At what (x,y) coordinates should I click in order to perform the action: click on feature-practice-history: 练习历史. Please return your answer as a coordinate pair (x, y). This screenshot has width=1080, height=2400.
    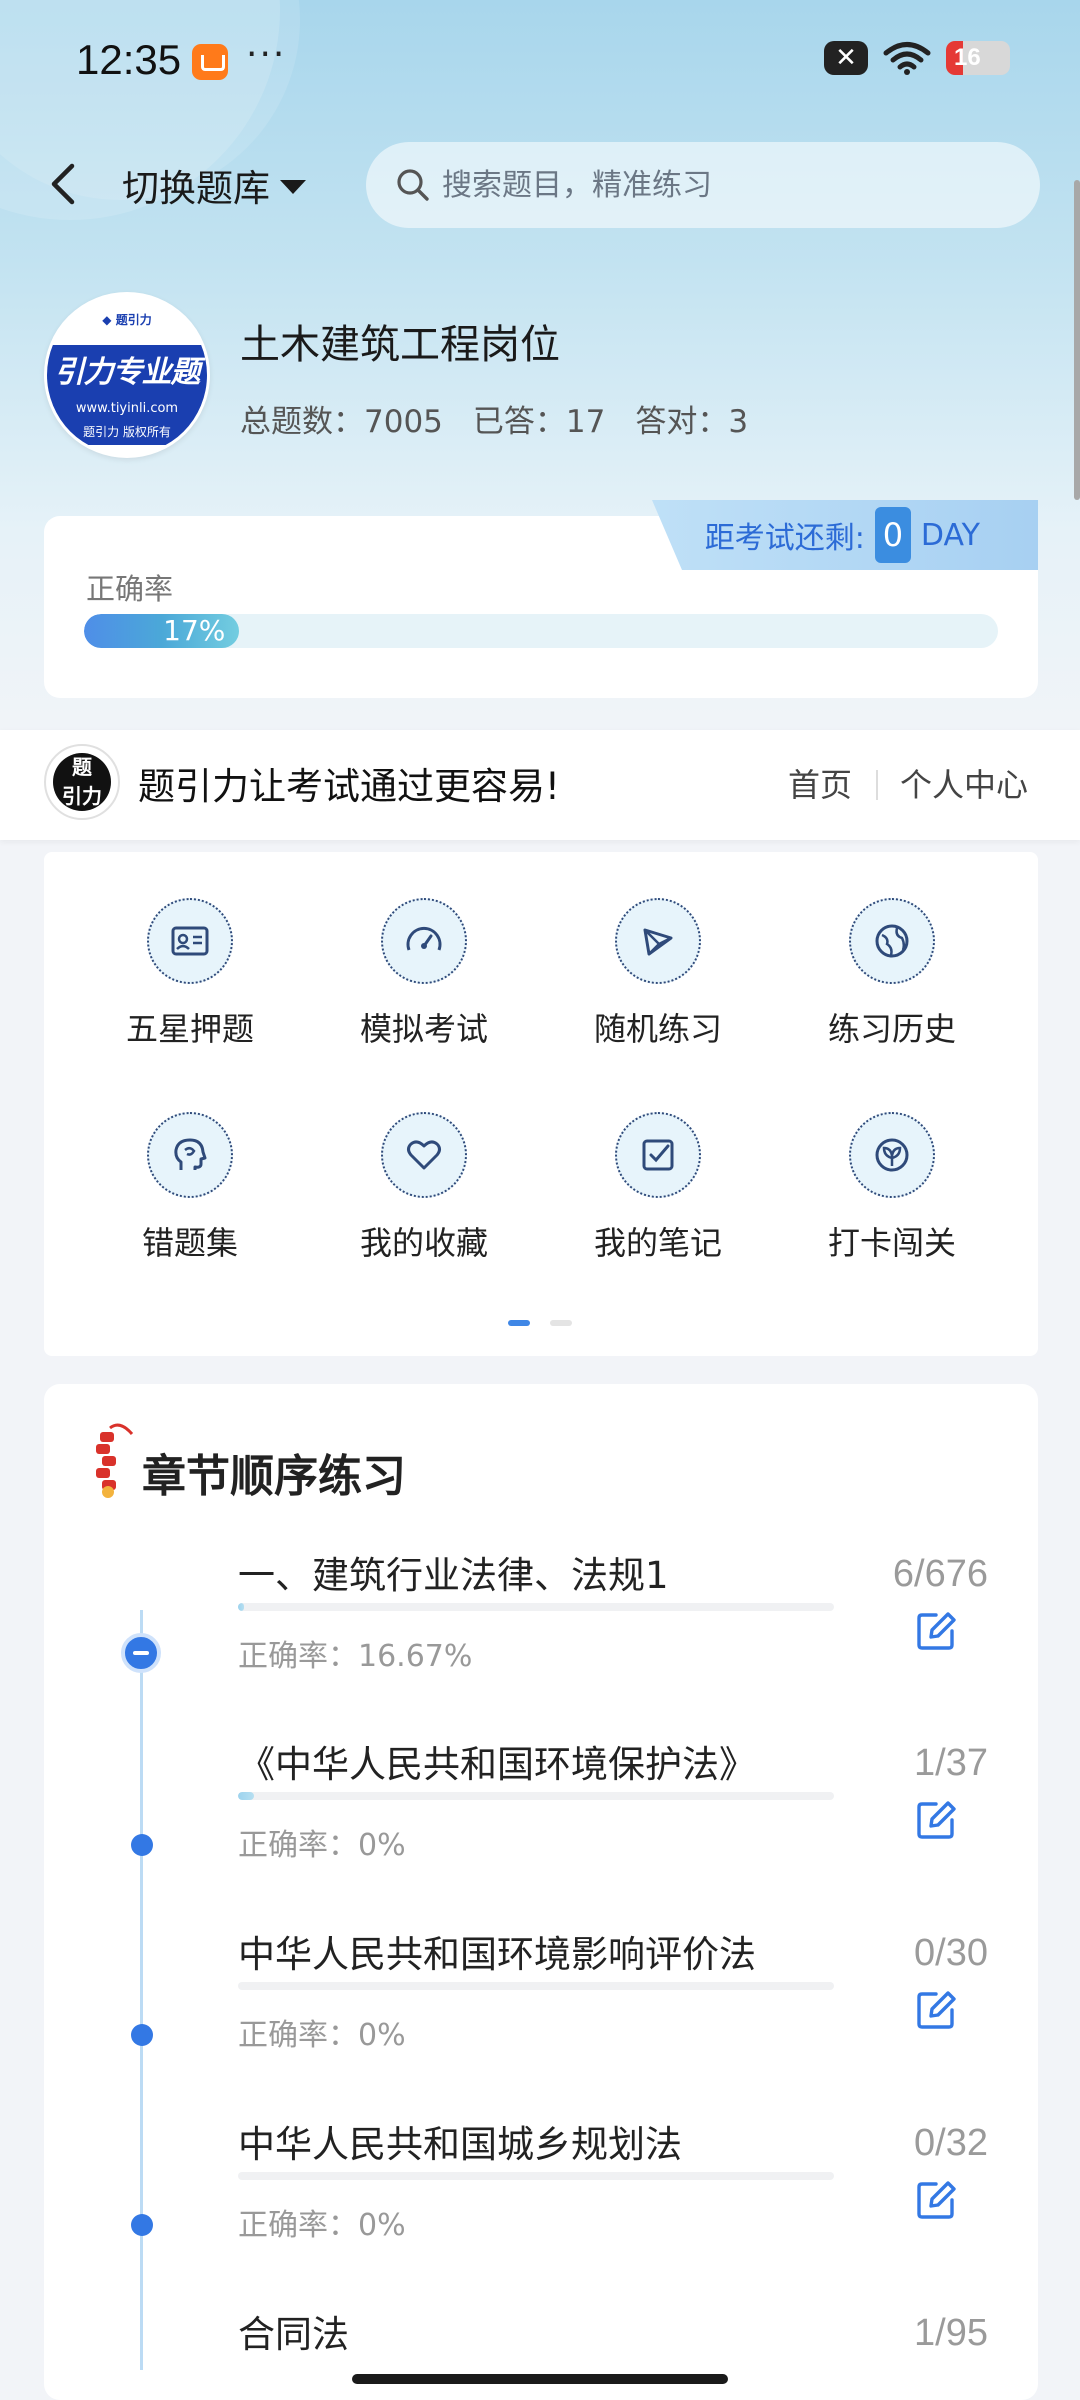
    Looking at the image, I should click on (892, 974).